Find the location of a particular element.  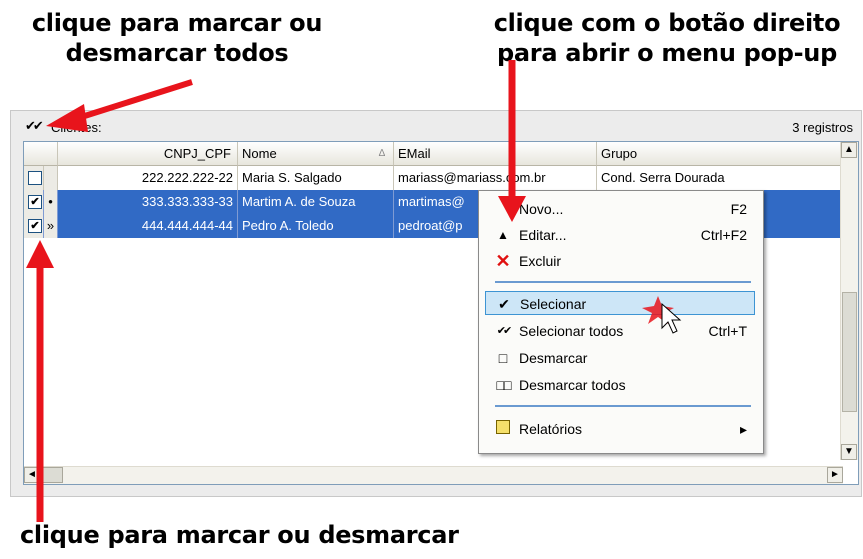

menu-item-shortcut: Ctrl+F2 is located at coordinates (723, 235).